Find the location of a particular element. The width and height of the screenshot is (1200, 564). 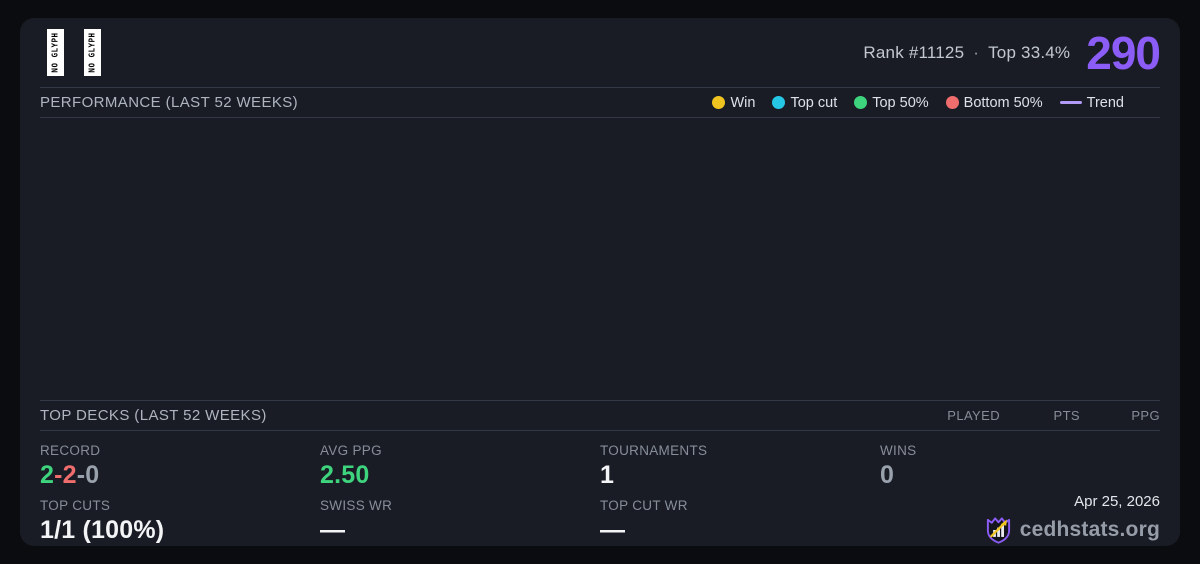

stat-label: TOP CUT WR is located at coordinates (644, 505).